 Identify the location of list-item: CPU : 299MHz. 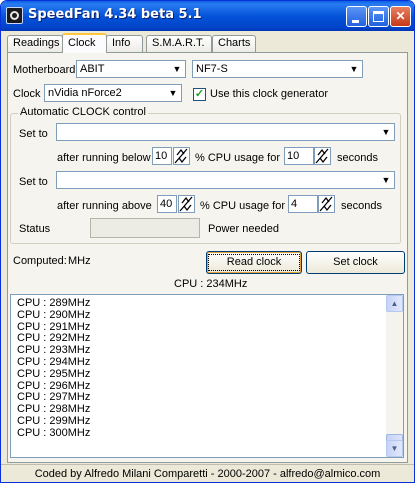
(54, 420).